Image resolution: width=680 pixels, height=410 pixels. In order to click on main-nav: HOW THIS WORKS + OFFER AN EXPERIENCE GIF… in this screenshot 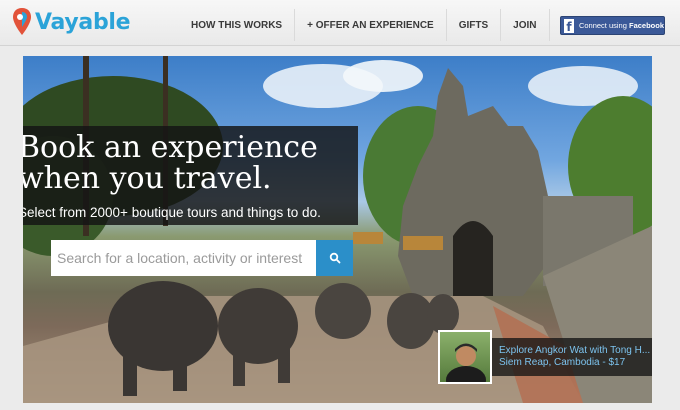, I will do `click(392, 25)`.